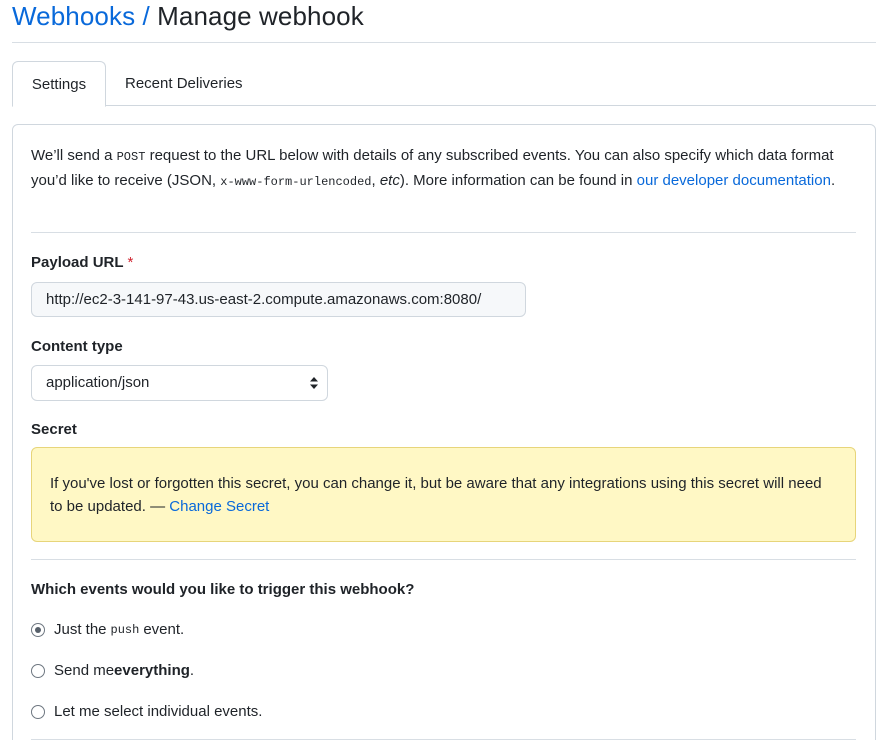  Describe the element at coordinates (278, 299) in the screenshot. I see `payload-url-input` at that location.